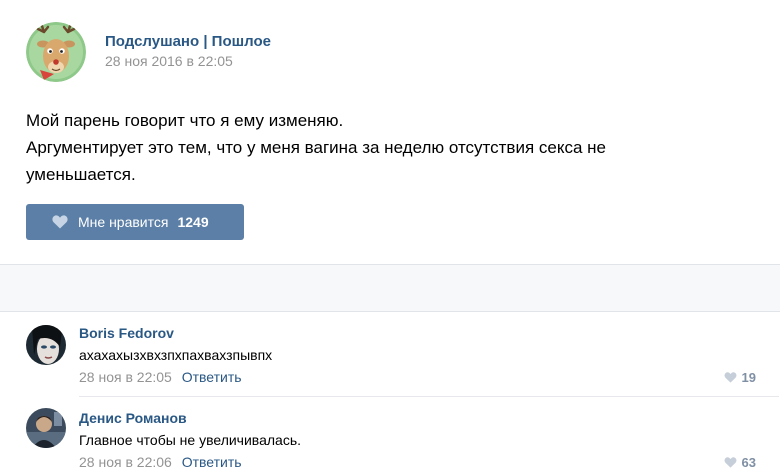  What do you see at coordinates (390, 288) in the screenshot?
I see `comments-separator` at bounding box center [390, 288].